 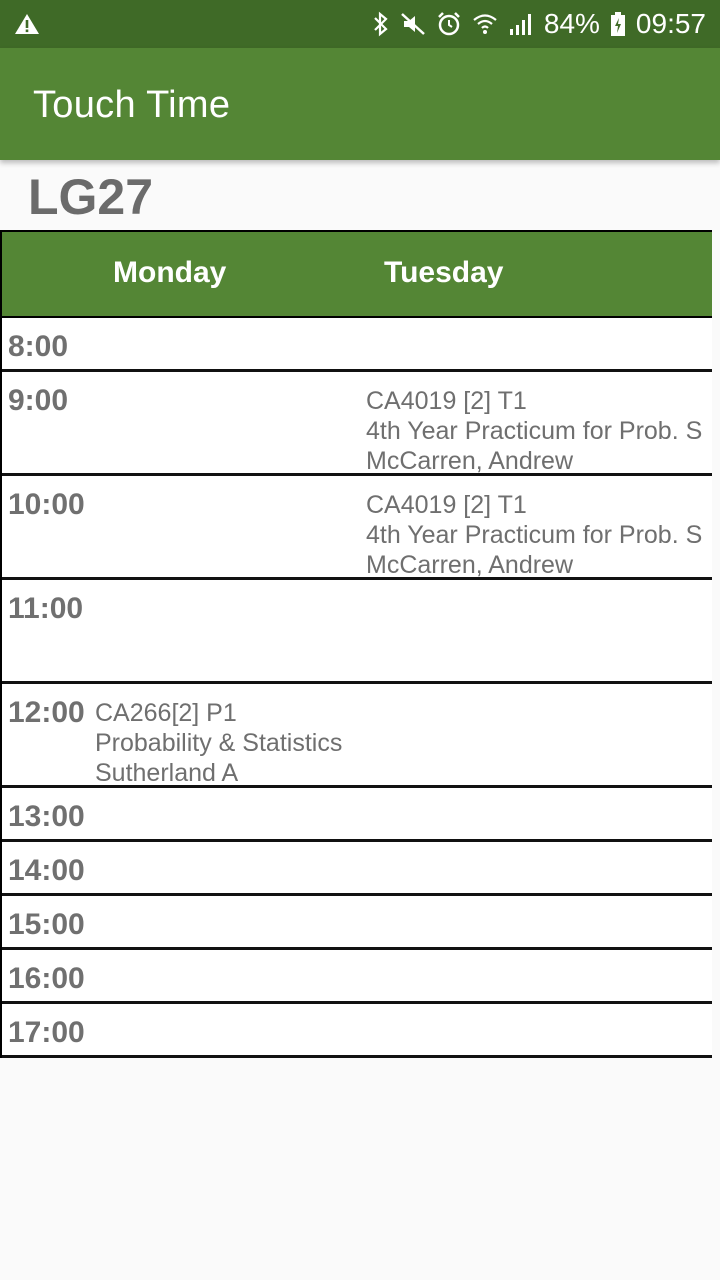 What do you see at coordinates (38, 400) in the screenshot?
I see `time-label: 9:00` at bounding box center [38, 400].